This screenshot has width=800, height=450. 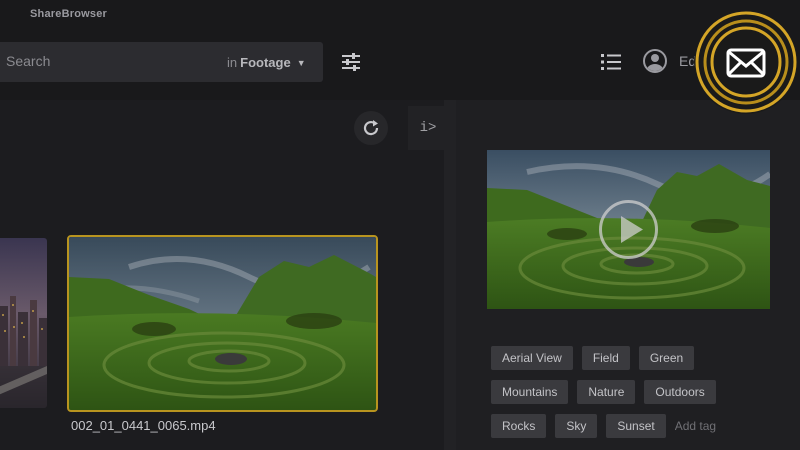 I want to click on search-scope-dropdown: in Footage ▼, so click(x=266, y=62).